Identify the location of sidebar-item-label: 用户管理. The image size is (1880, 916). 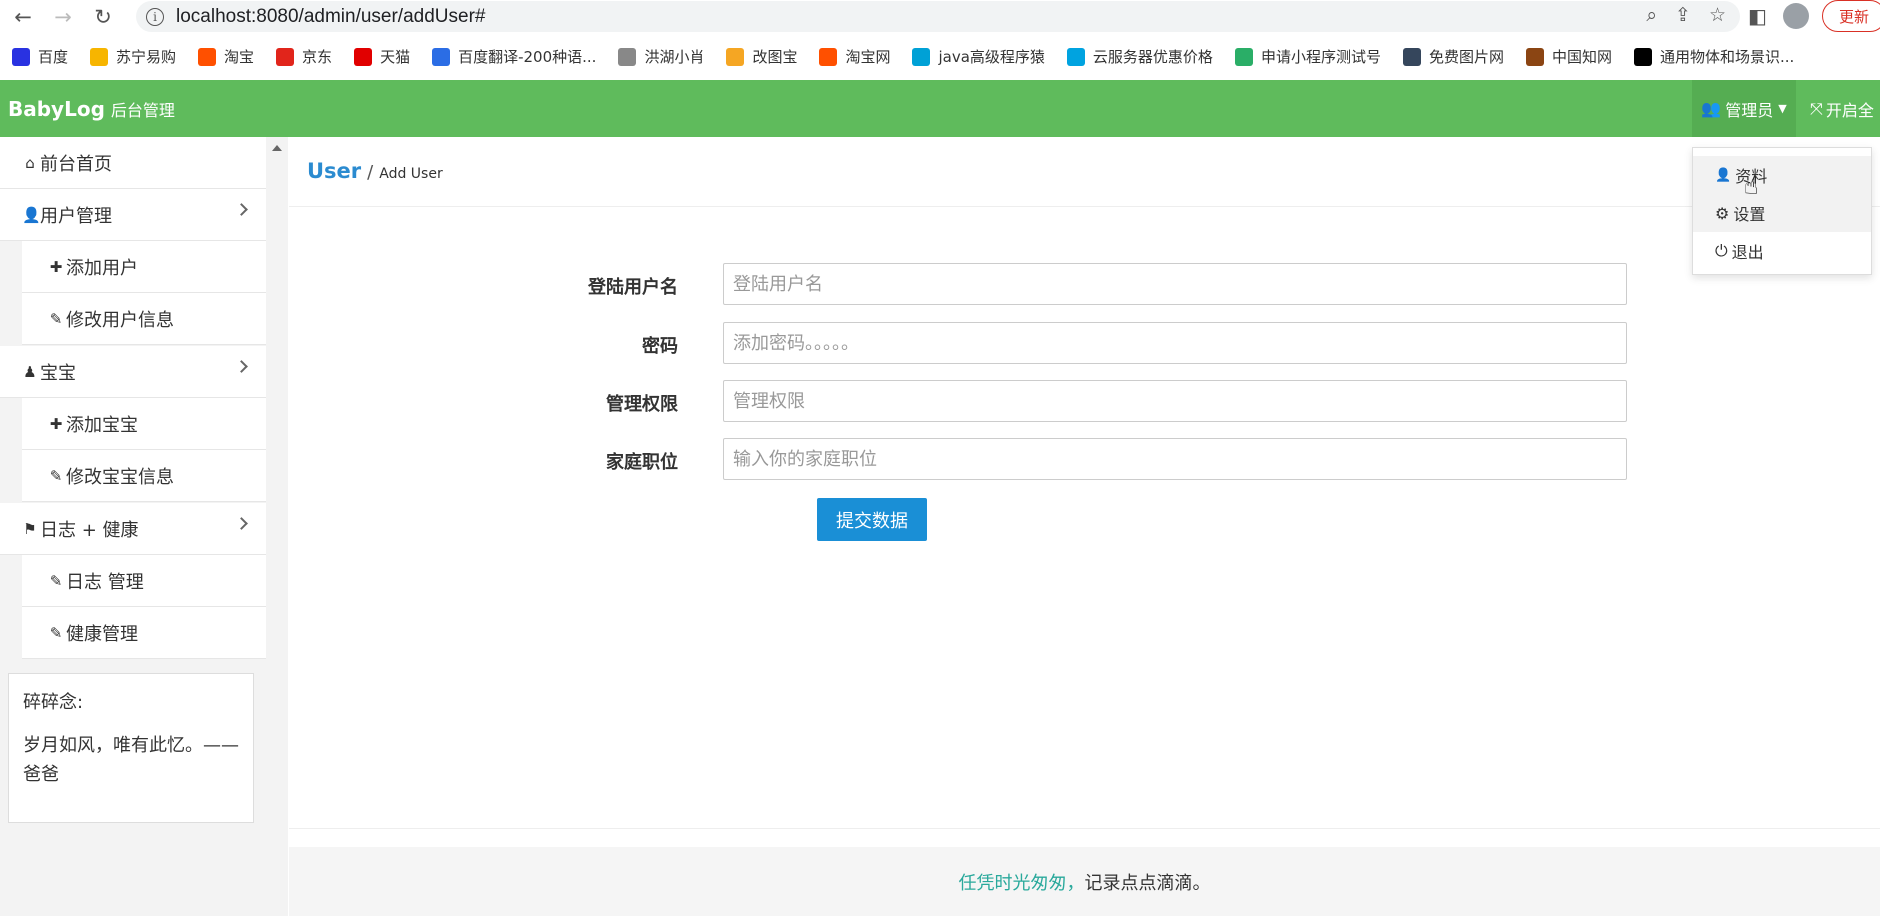
(76, 216).